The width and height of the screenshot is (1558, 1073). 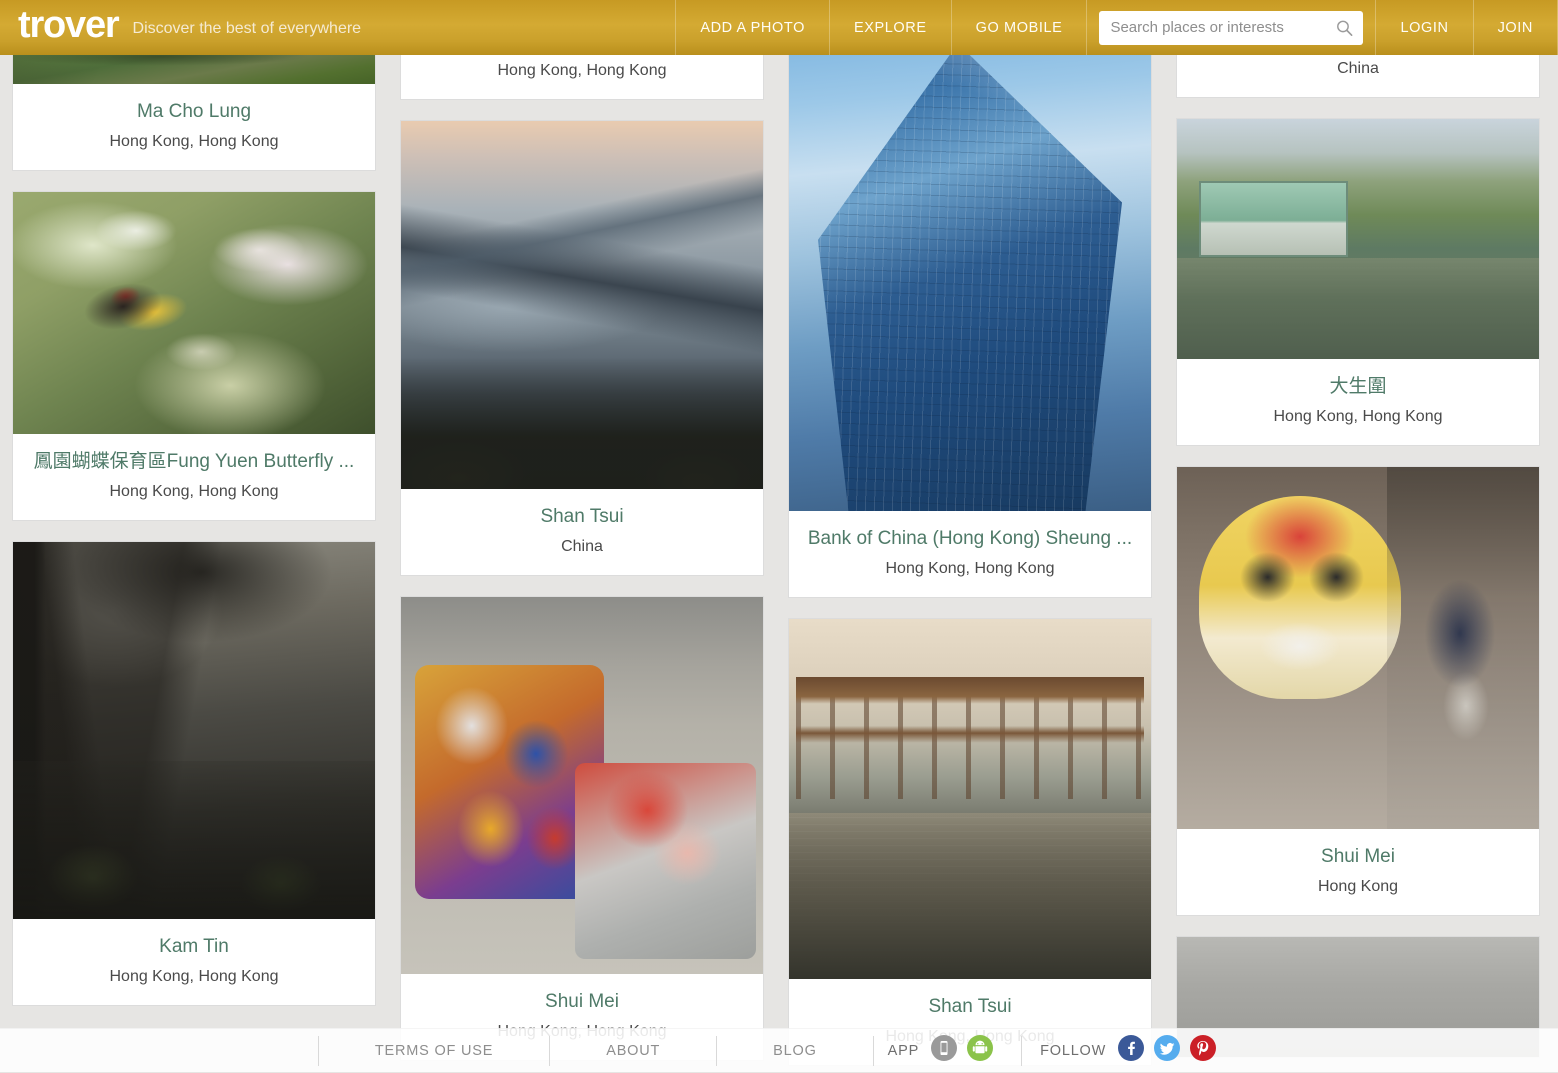 I want to click on nav-add-a-photo: ADD A PHOTO, so click(x=752, y=27).